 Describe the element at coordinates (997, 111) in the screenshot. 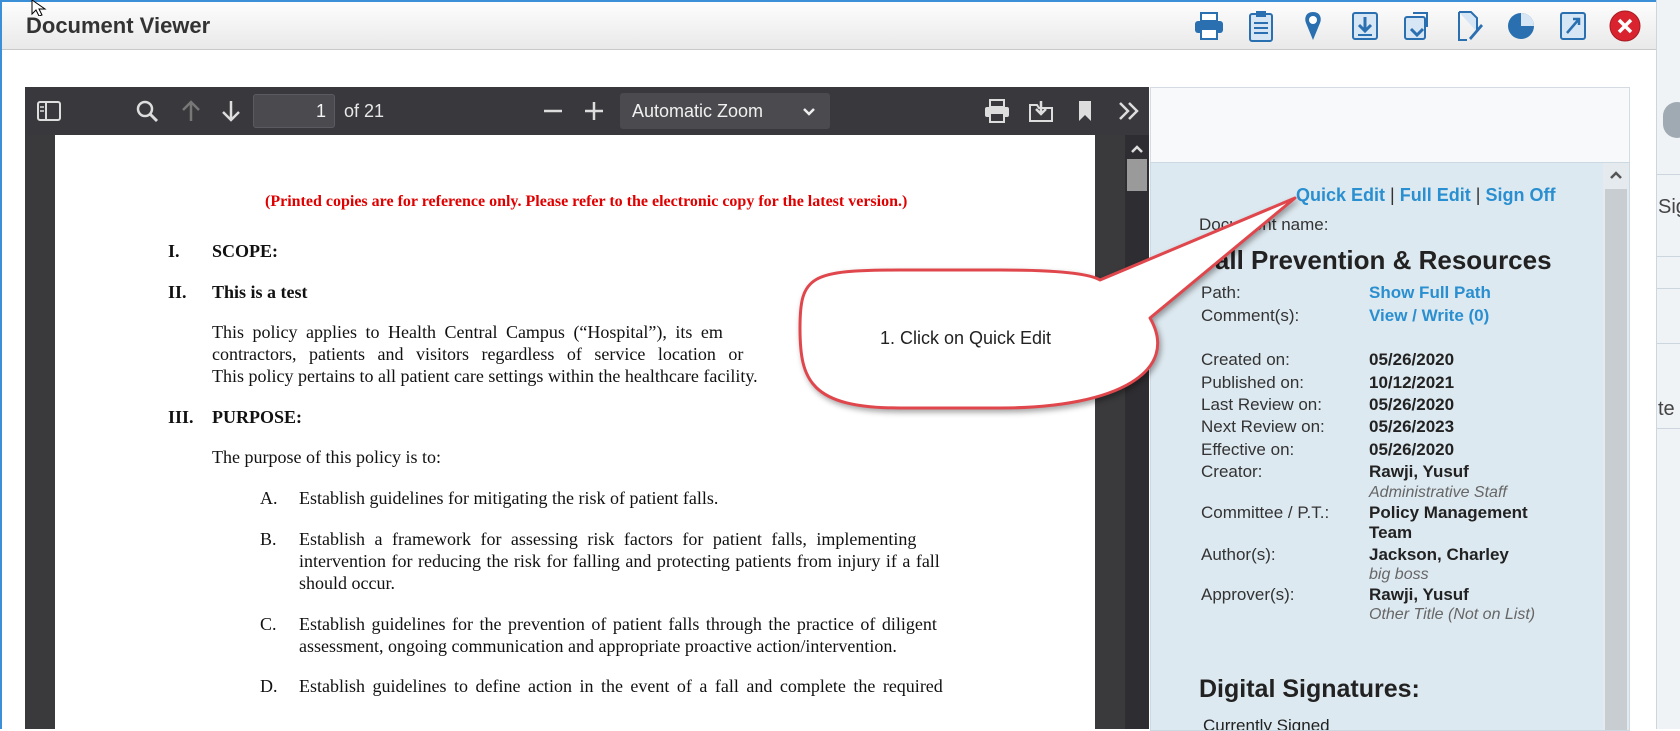

I see `print-icon` at that location.